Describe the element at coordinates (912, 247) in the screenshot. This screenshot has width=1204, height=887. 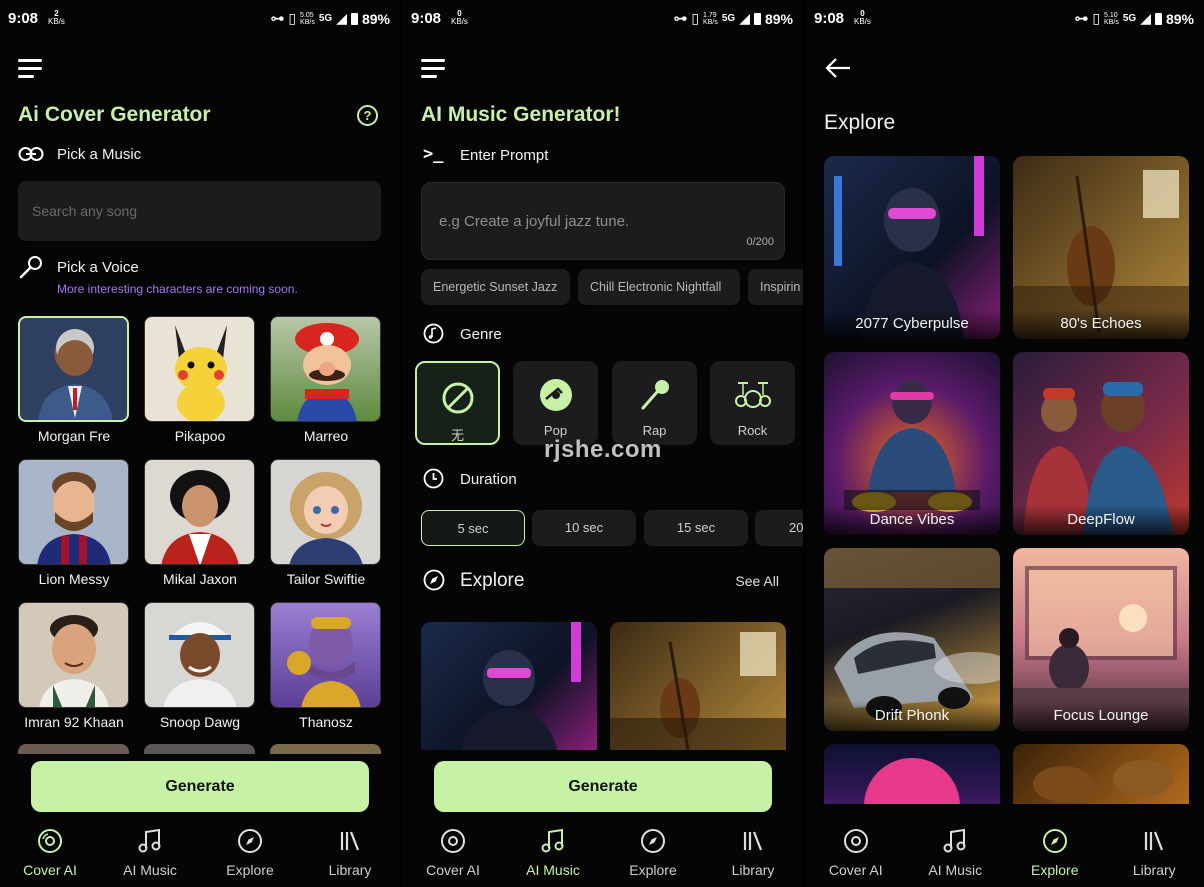
I see `explore-card: 2077 Cyberpulse` at that location.